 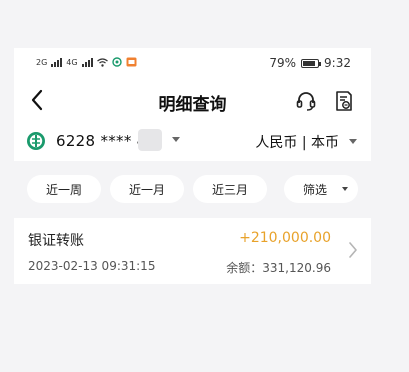 I want to click on chevron-right-icon, so click(x=353, y=250).